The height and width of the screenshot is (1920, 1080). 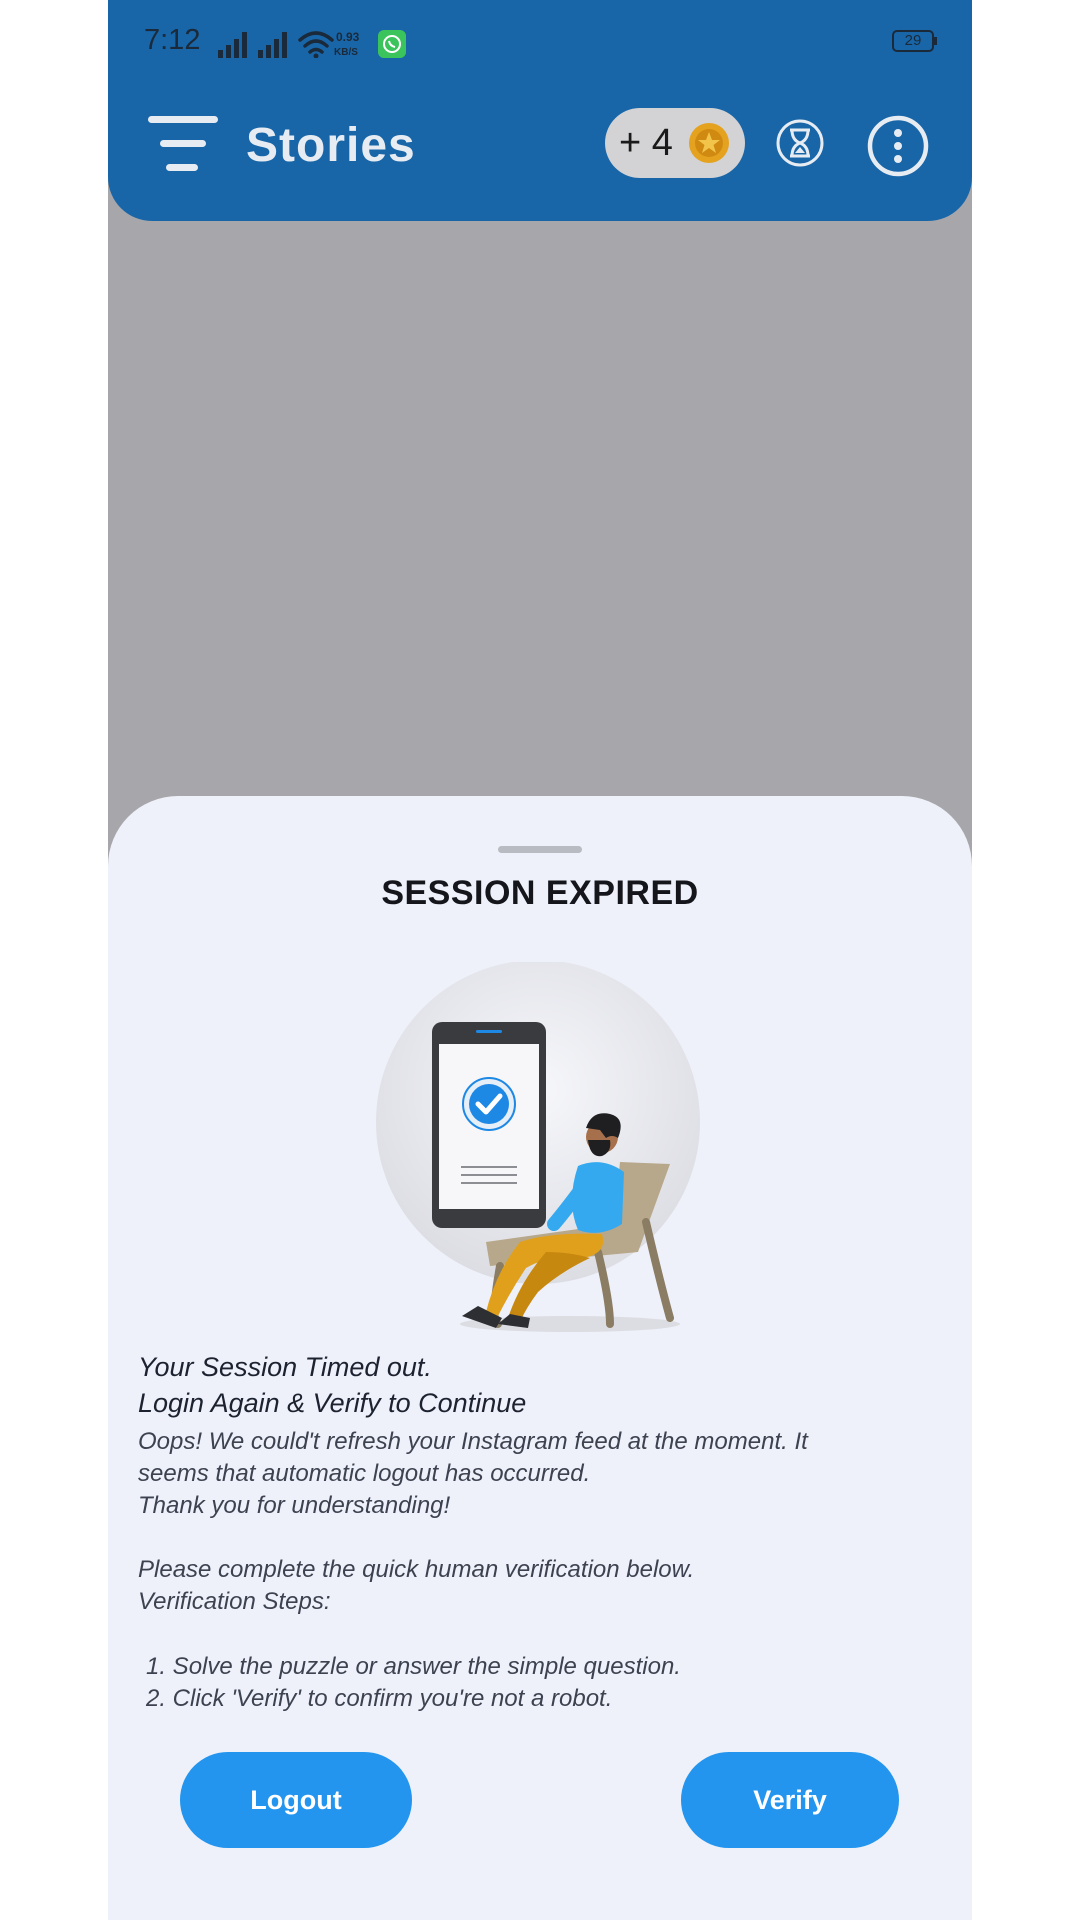 I want to click on hourglass-icon, so click(x=800, y=143).